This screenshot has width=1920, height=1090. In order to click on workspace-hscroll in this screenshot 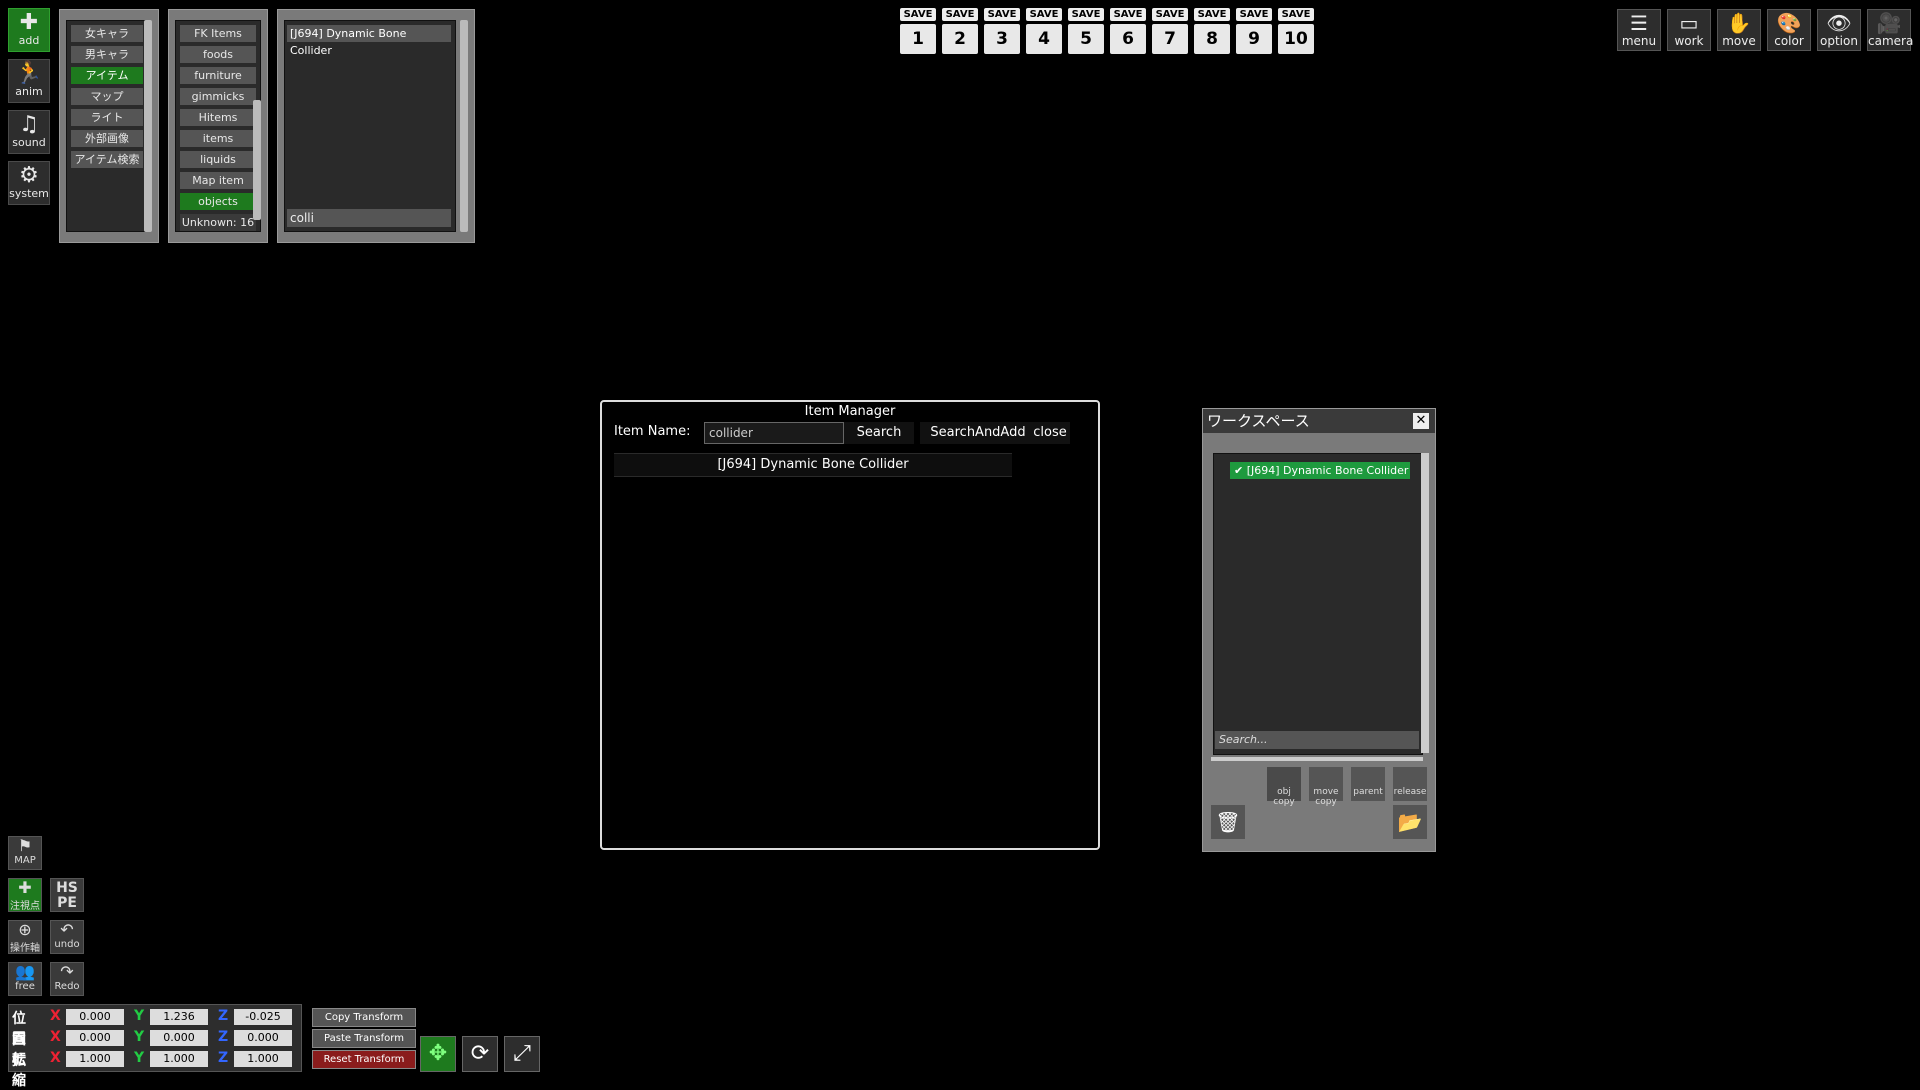, I will do `click(1317, 759)`.